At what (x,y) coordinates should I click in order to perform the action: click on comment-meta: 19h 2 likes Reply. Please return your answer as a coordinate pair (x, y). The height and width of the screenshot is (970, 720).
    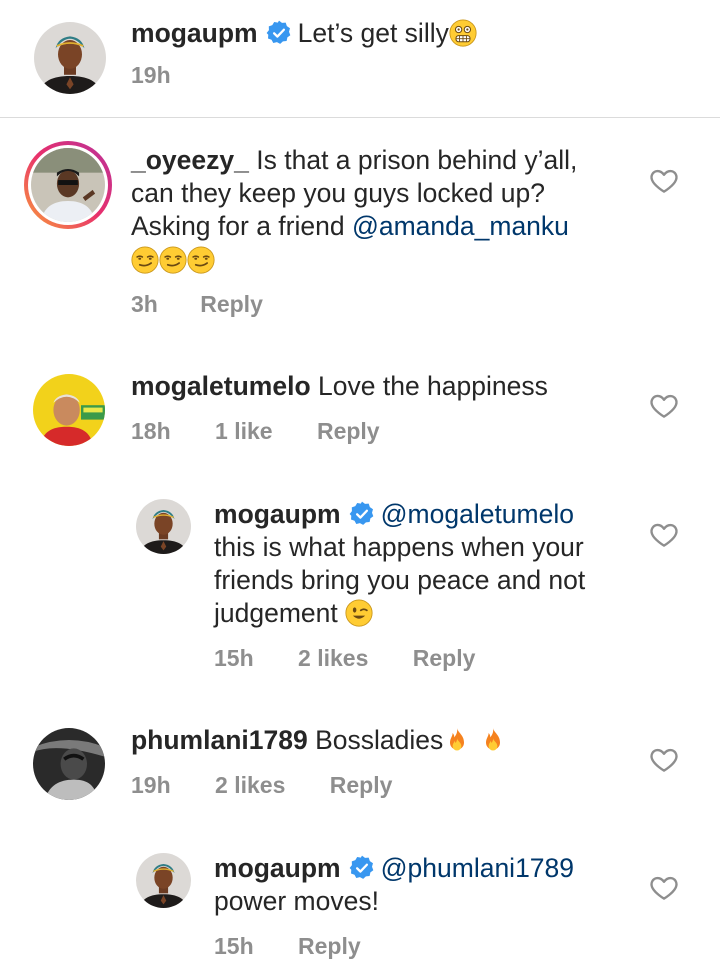
    Looking at the image, I should click on (261, 785).